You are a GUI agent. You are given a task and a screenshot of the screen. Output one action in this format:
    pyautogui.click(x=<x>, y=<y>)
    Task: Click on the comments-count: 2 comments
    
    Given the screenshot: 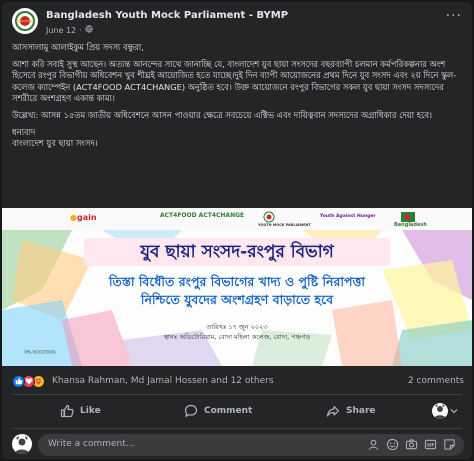 What is the action you would take?
    pyautogui.click(x=436, y=381)
    